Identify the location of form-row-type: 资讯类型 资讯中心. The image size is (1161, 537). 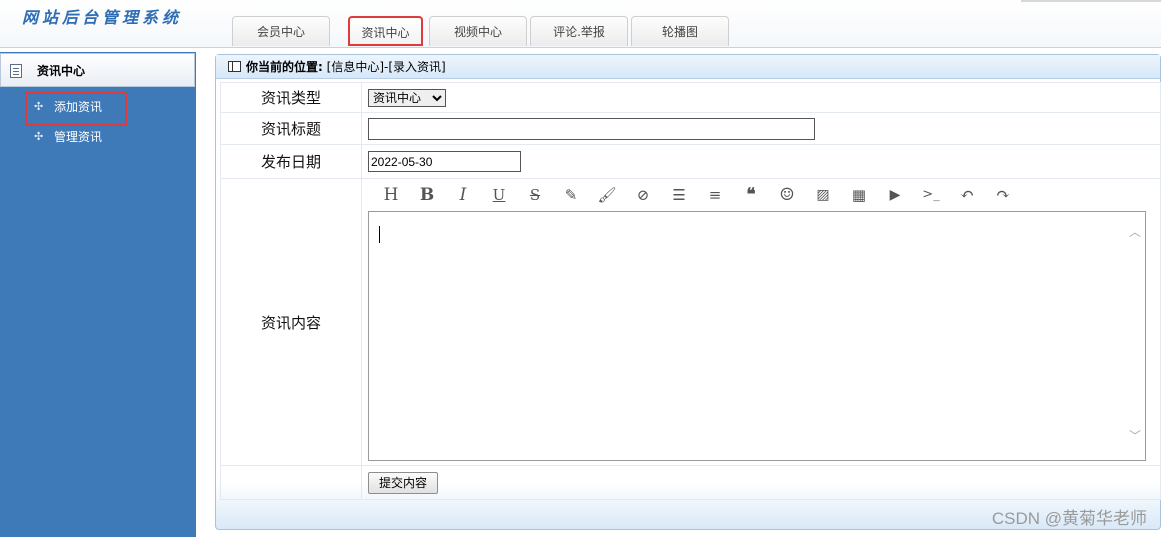
(690, 97).